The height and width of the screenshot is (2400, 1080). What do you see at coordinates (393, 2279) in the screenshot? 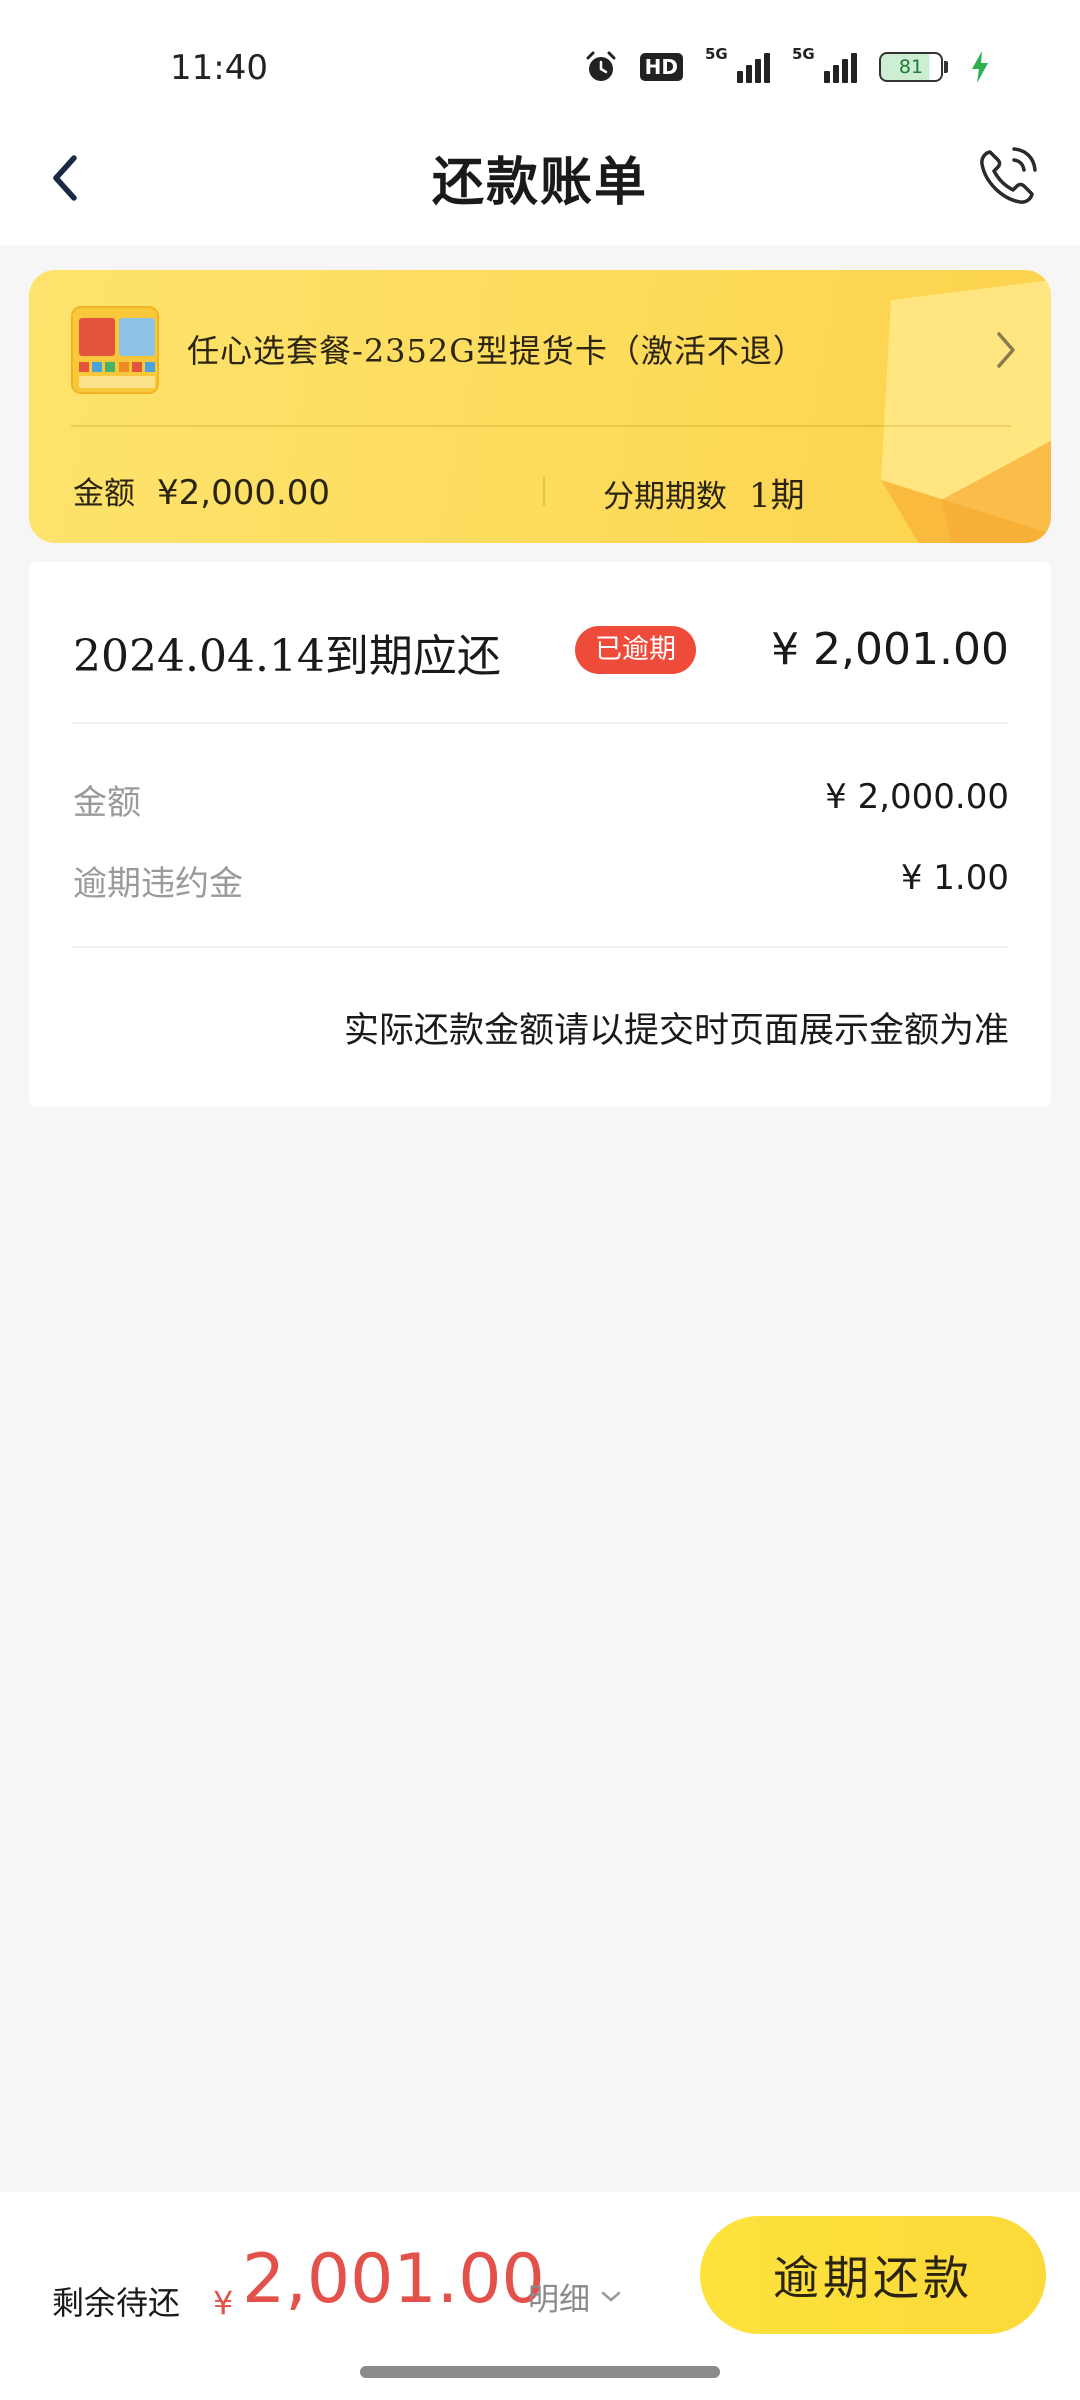
I see `remaining-amount: 2,001.00` at bounding box center [393, 2279].